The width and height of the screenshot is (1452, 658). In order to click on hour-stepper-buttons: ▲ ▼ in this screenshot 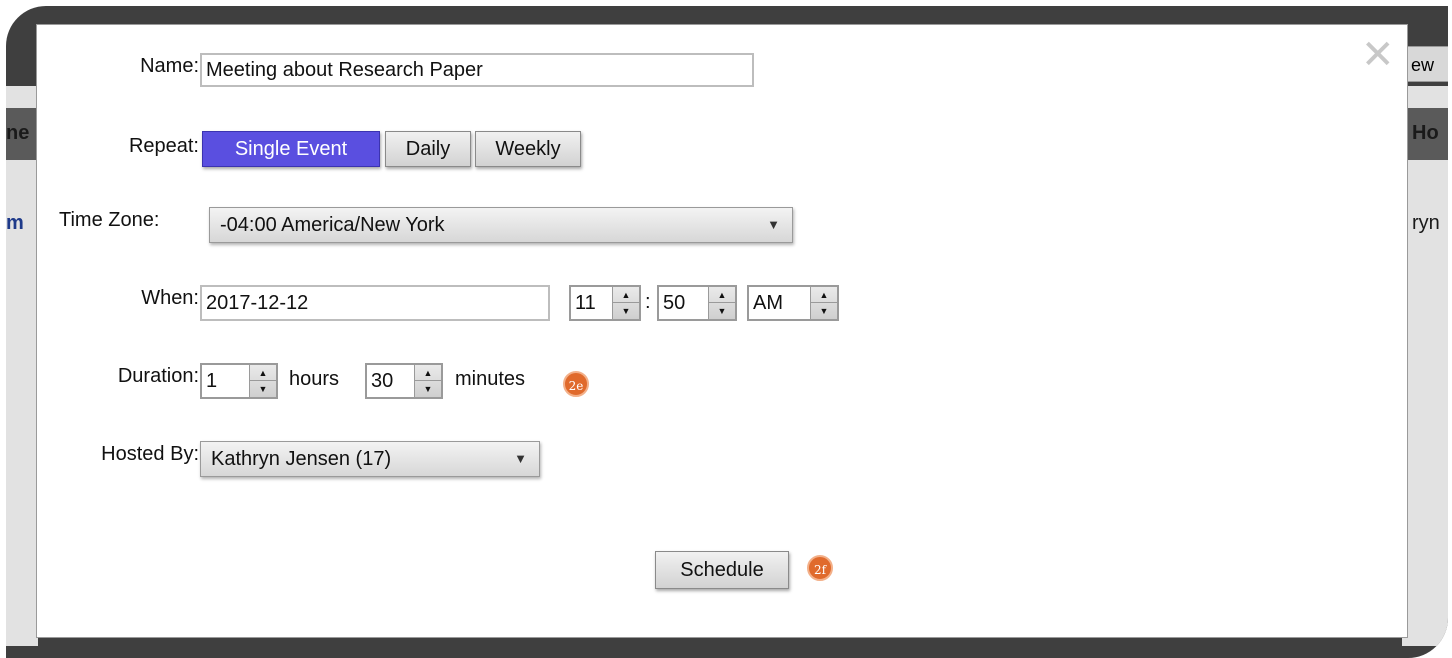, I will do `click(625, 303)`.